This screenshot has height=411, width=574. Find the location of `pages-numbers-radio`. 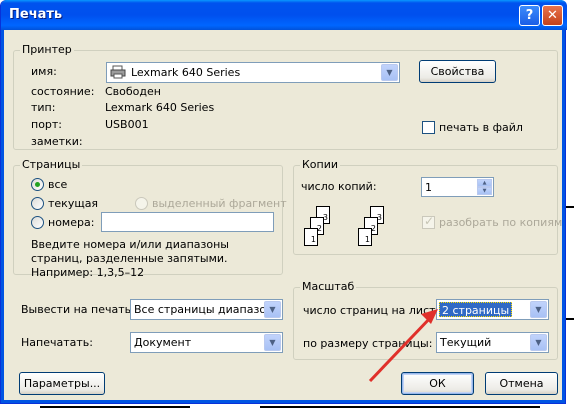

pages-numbers-radio is located at coordinates (37, 222).